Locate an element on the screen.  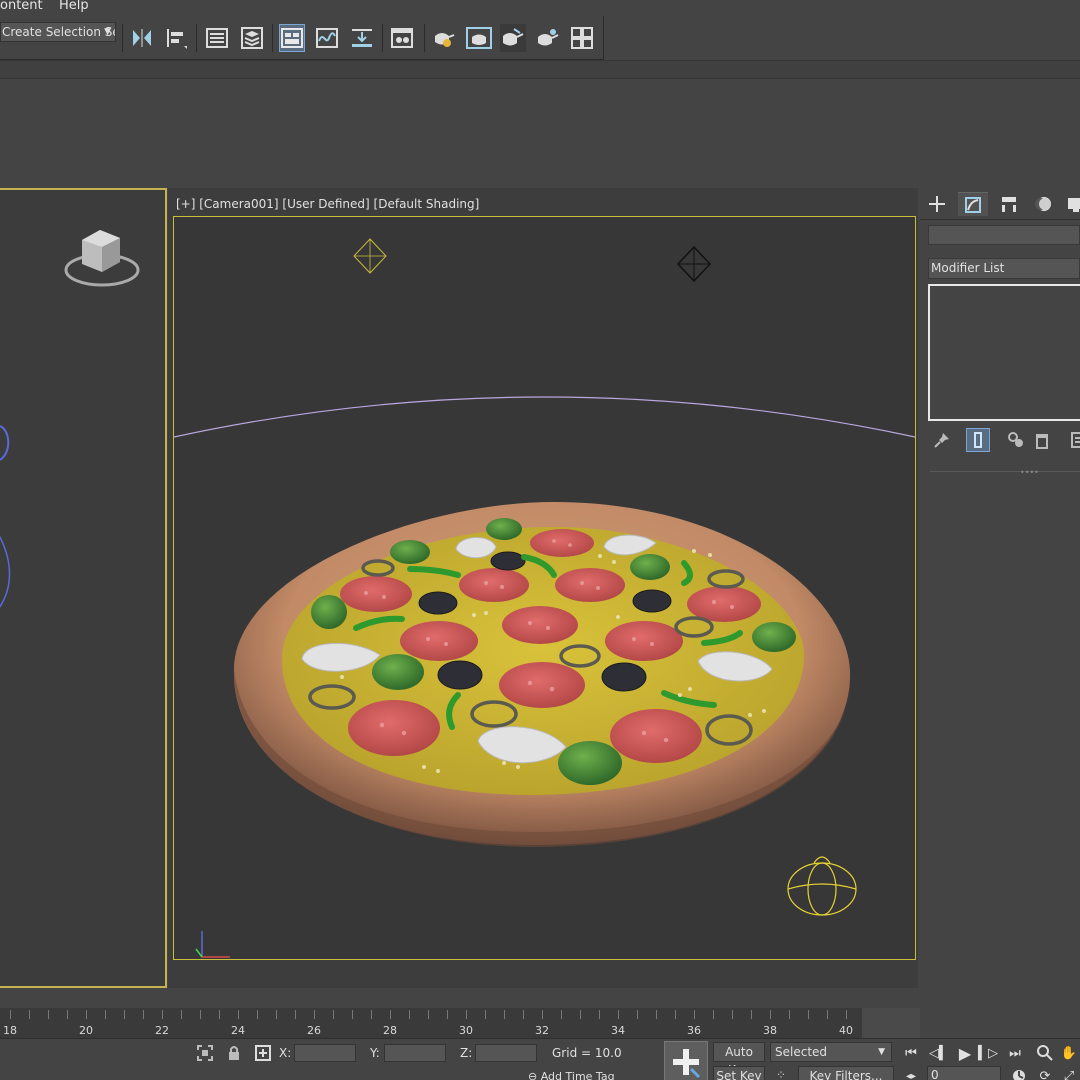
align-icon is located at coordinates (177, 39).